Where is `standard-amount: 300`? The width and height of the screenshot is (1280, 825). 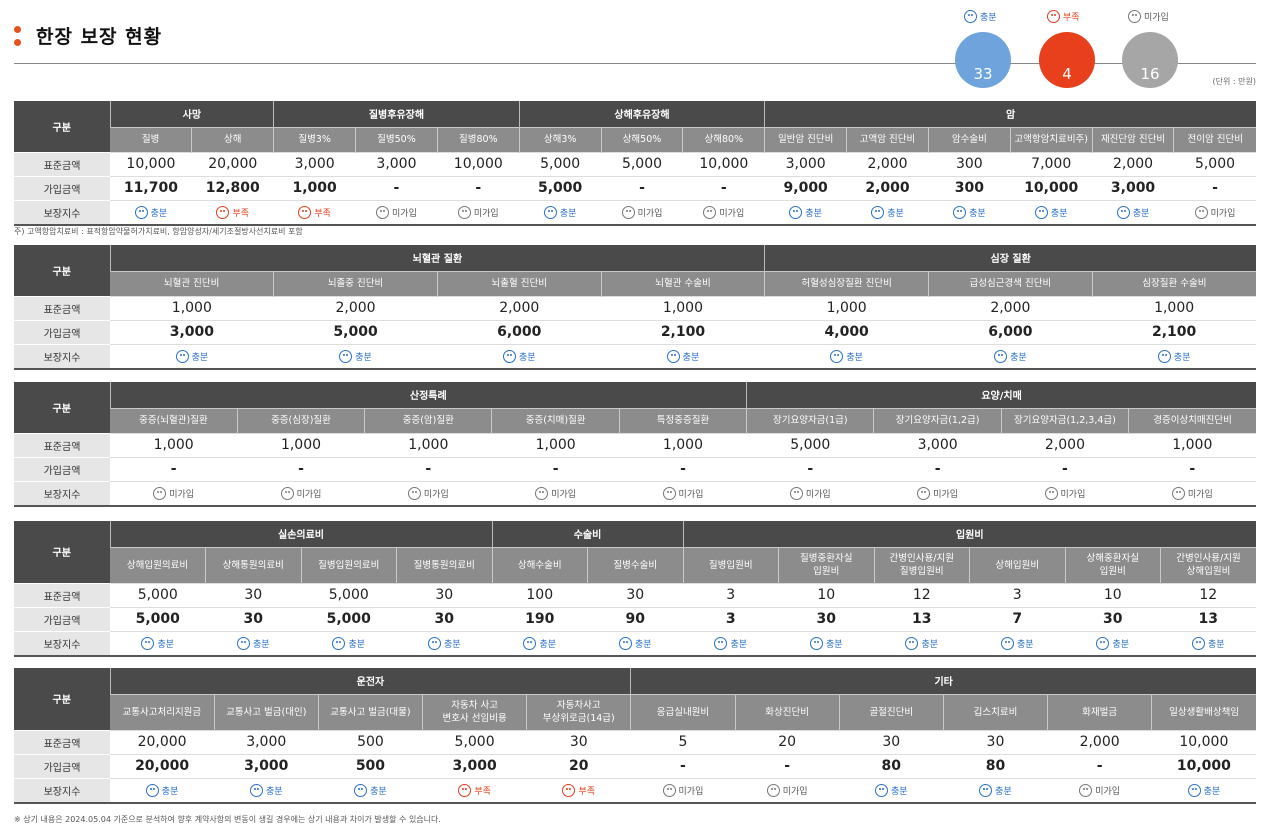
standard-amount: 300 is located at coordinates (969, 163).